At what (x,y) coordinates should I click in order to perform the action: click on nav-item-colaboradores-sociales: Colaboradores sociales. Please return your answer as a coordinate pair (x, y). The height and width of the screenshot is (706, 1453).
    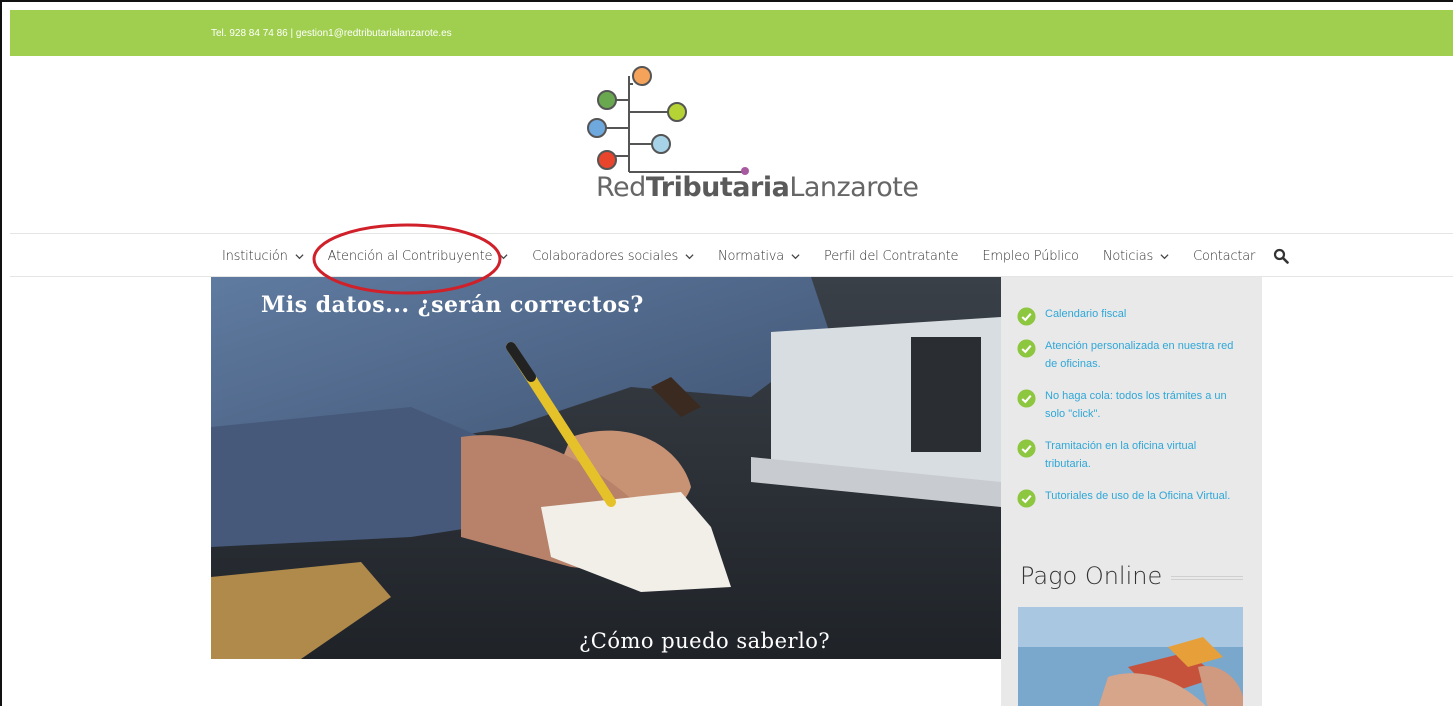
    Looking at the image, I should click on (613, 256).